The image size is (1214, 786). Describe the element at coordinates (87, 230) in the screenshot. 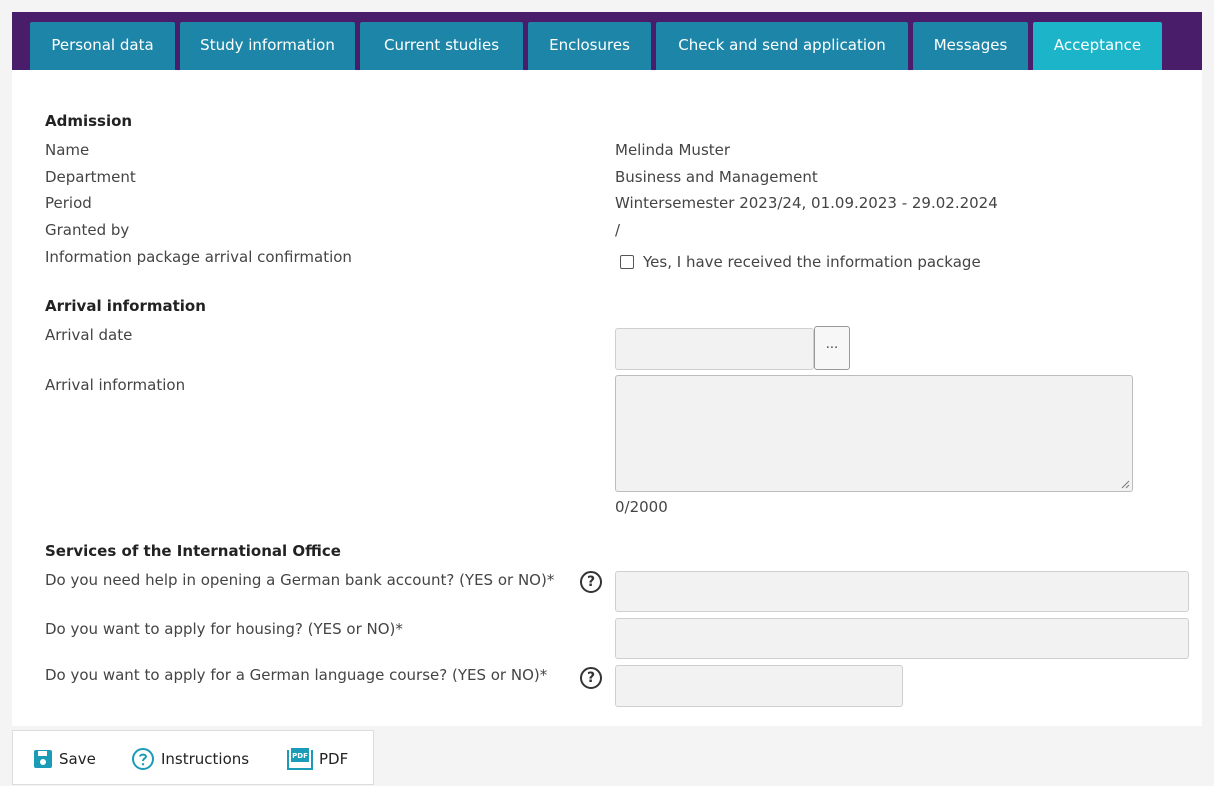

I see `granted-by-label: Granted by` at that location.